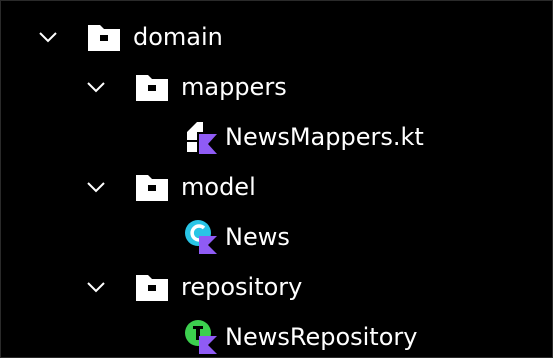  Describe the element at coordinates (257, 237) in the screenshot. I see `tree-file-label: News` at that location.